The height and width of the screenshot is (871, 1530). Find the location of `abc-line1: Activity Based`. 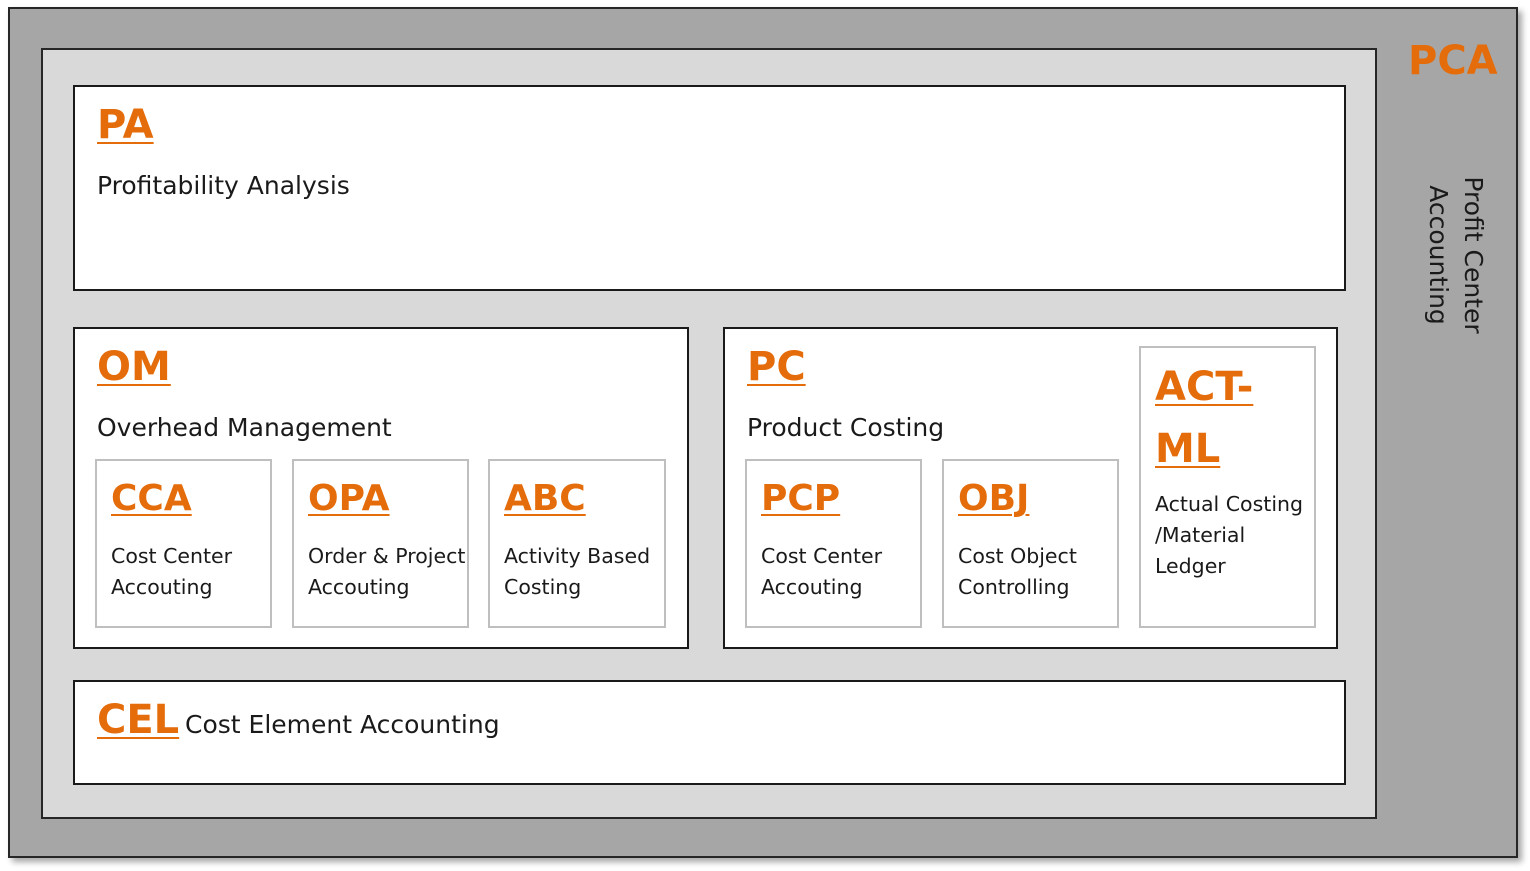

abc-line1: Activity Based is located at coordinates (577, 556).